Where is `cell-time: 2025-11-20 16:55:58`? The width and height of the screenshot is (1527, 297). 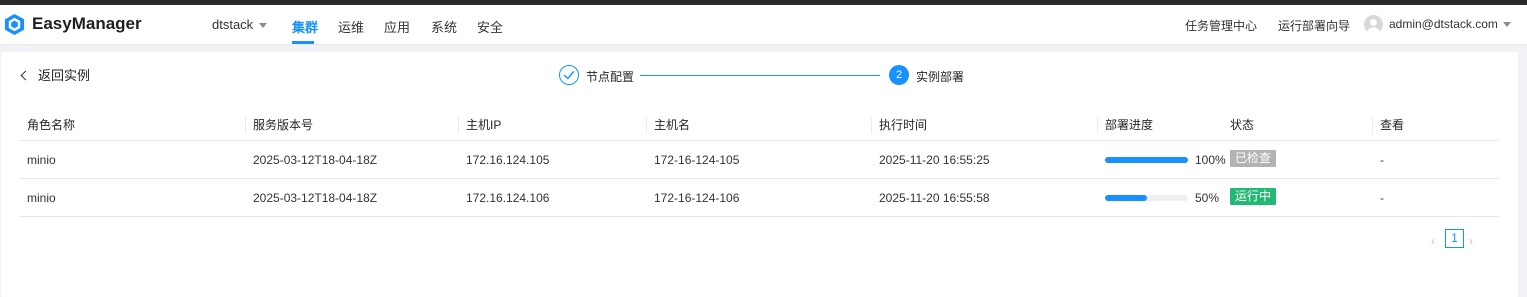
cell-time: 2025-11-20 16:55:58 is located at coordinates (934, 198).